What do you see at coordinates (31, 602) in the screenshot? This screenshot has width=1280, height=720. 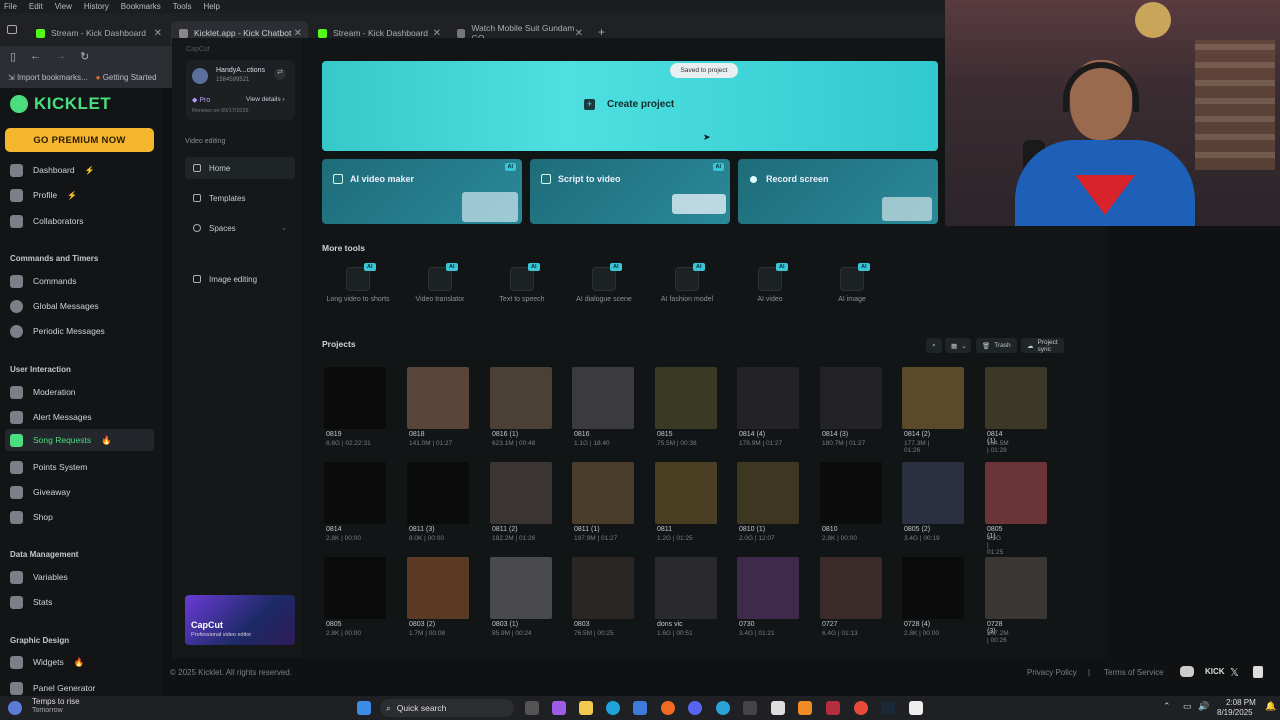 I see `sidebar-item-stats: Stats` at bounding box center [31, 602].